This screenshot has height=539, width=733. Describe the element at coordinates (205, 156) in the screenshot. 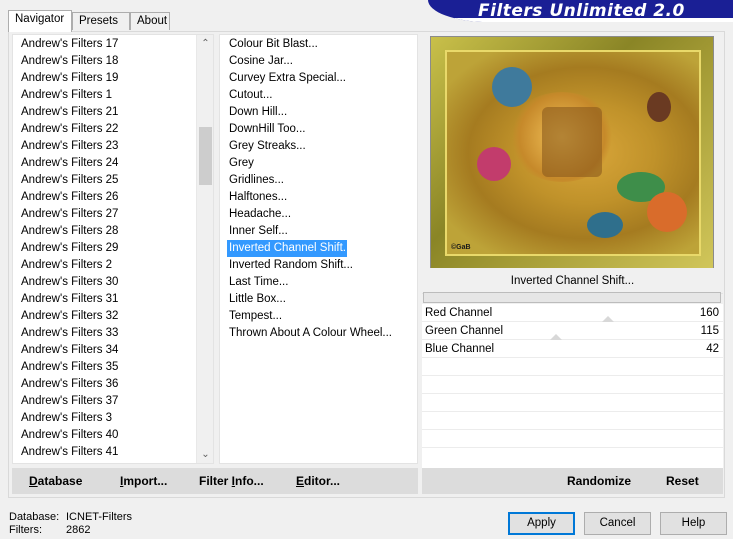

I see `scroll-thumb` at that location.